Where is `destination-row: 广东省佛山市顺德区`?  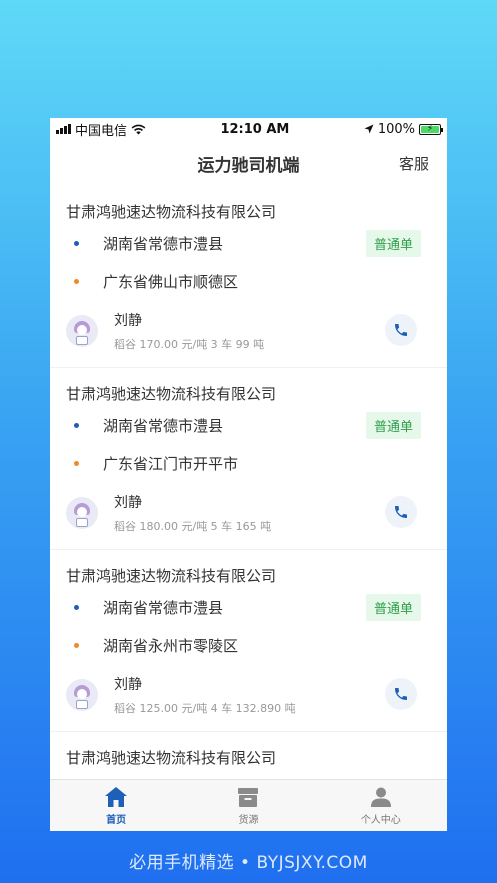 destination-row: 广东省佛山市顺德区 is located at coordinates (248, 281).